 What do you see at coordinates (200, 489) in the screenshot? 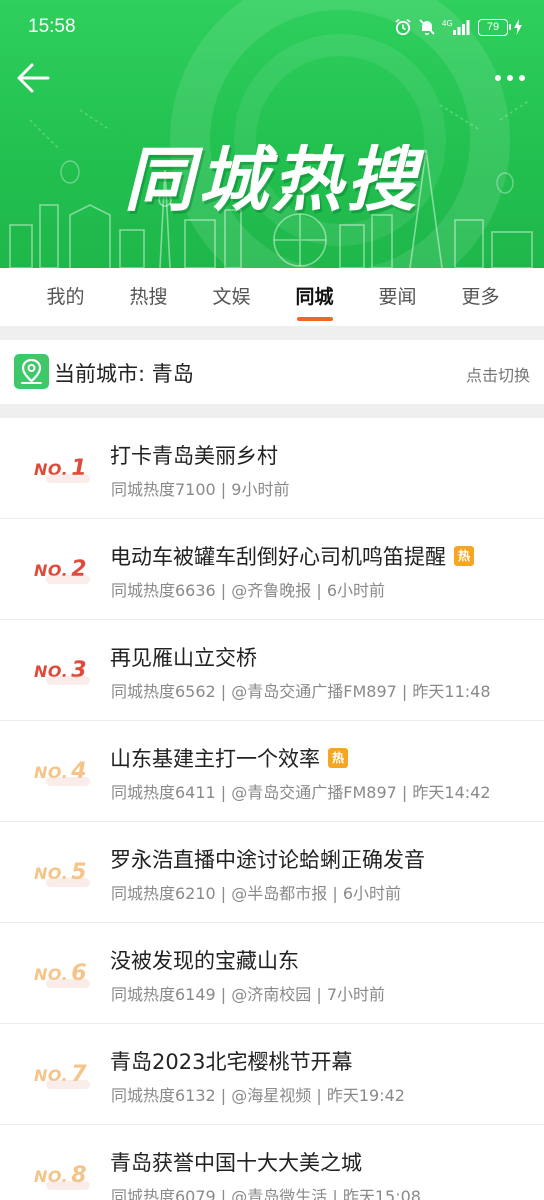
I see `item-meta: 同城热度7100 | 9小时前` at bounding box center [200, 489].